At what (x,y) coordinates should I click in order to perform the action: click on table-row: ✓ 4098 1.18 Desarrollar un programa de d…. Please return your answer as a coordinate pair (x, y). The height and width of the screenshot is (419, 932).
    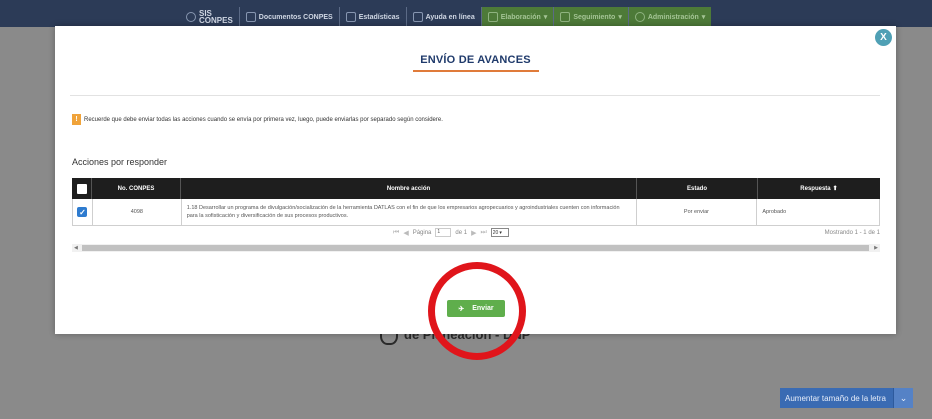
    Looking at the image, I should click on (476, 212).